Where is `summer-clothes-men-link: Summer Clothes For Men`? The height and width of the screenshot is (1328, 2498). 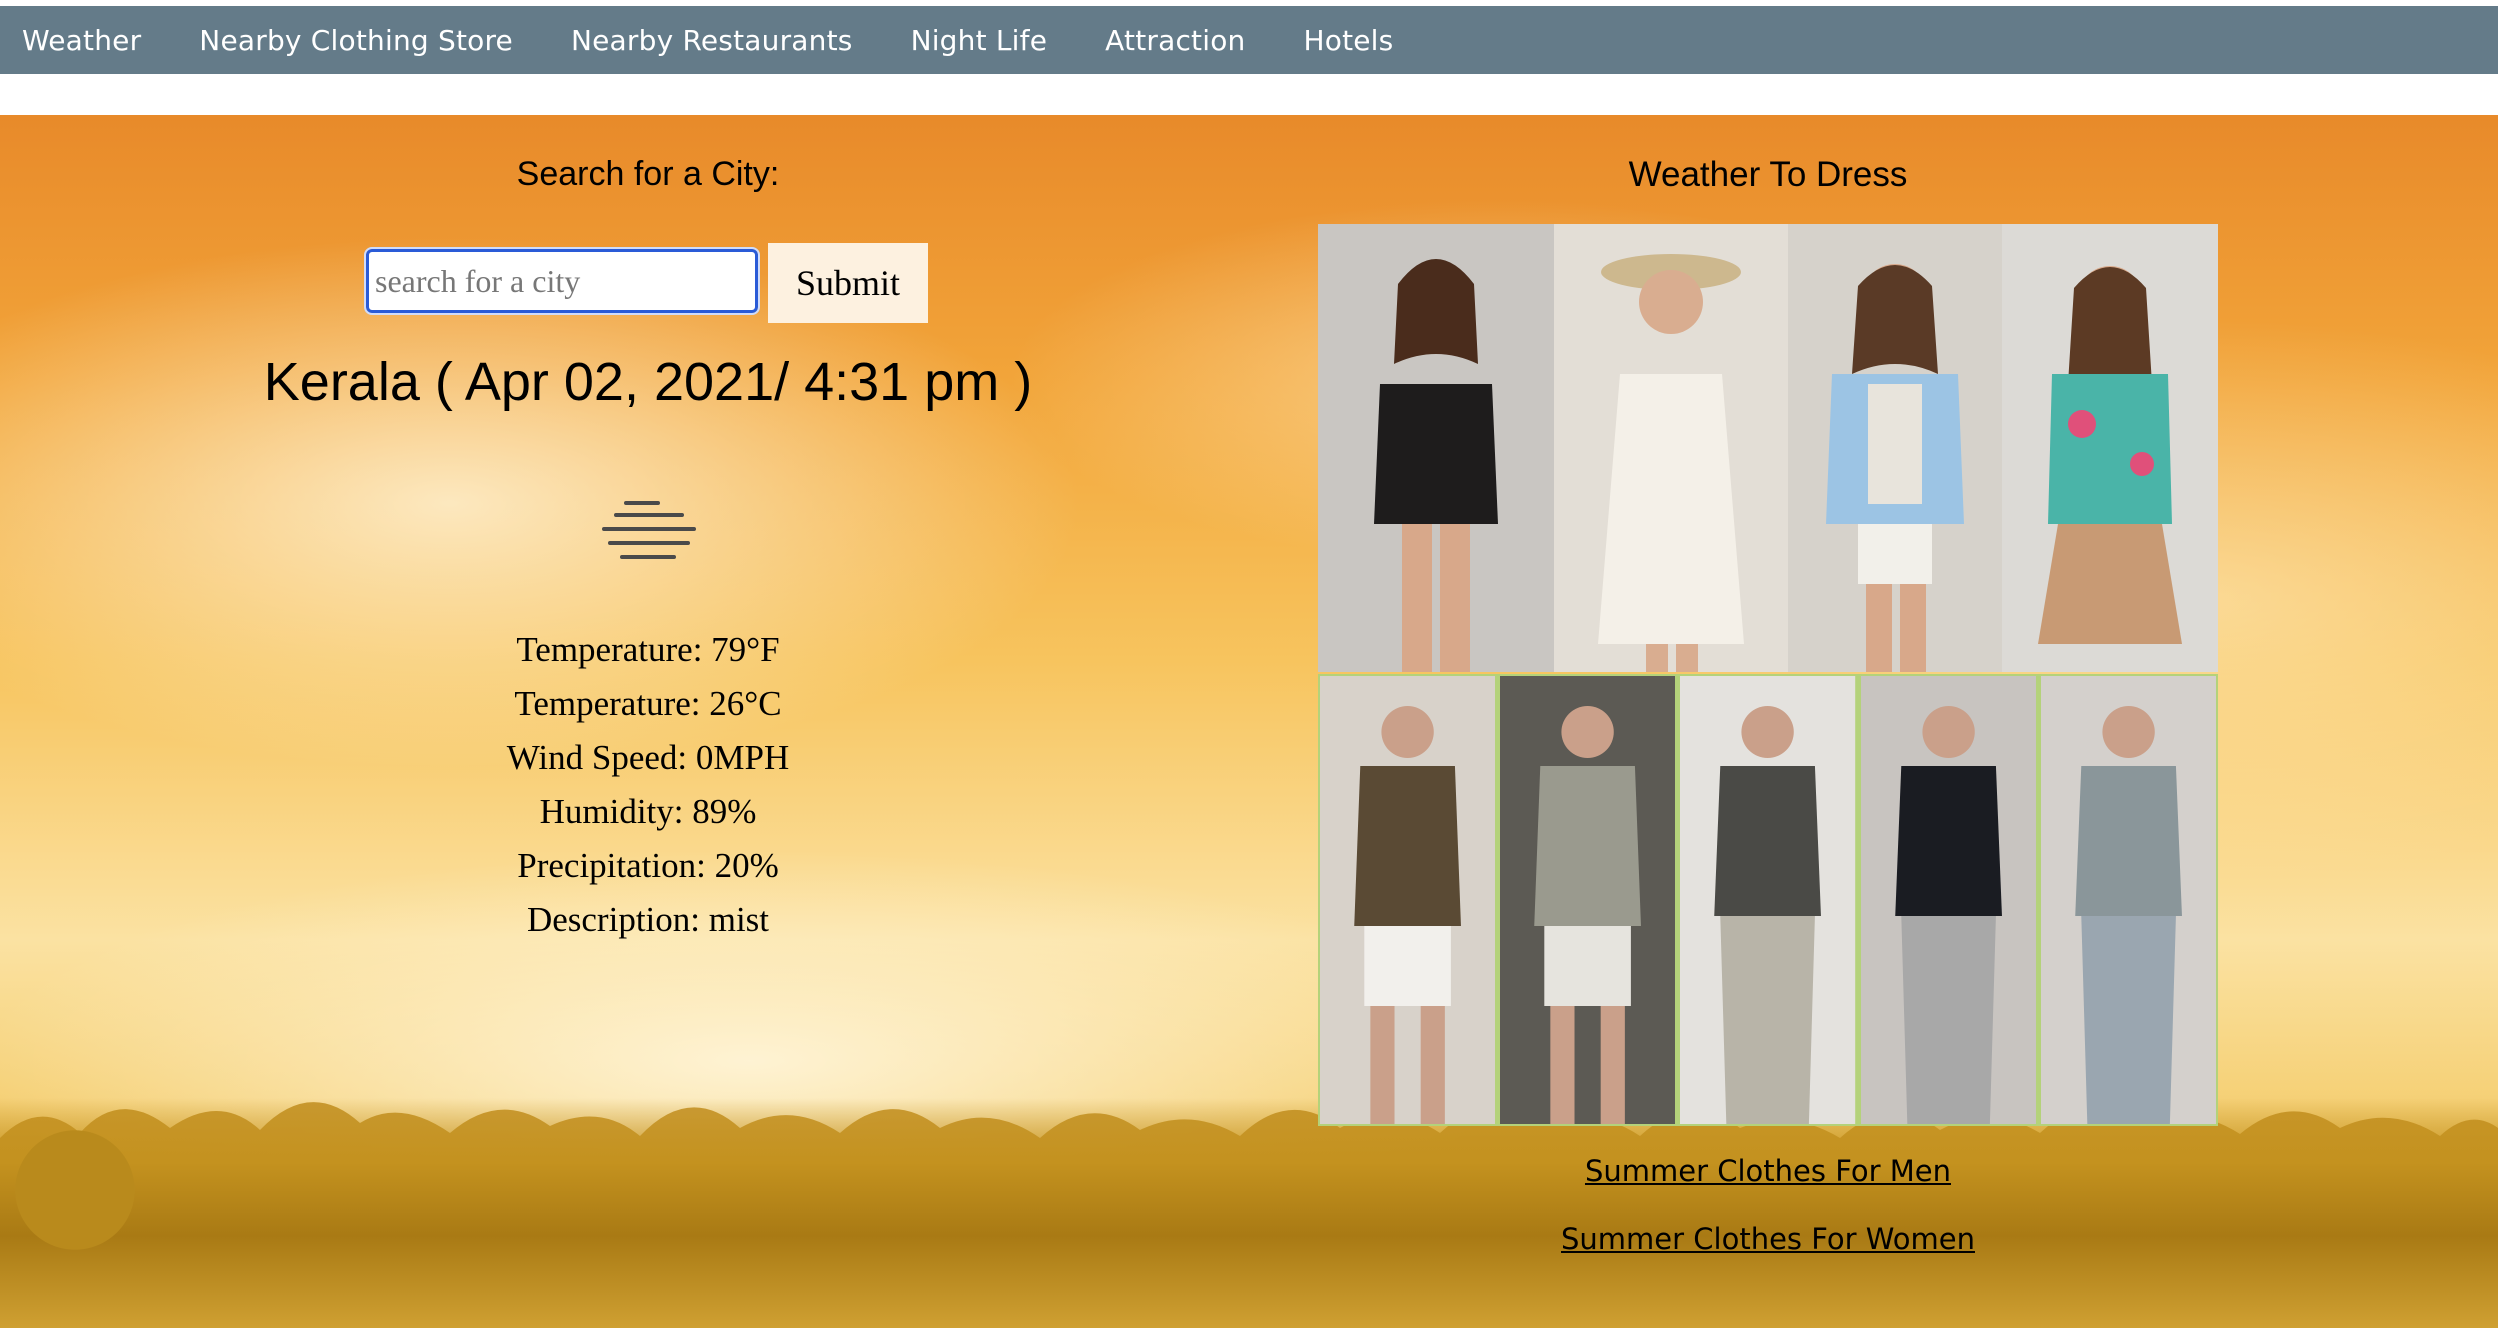
summer-clothes-men-link: Summer Clothes For Men is located at coordinates (1768, 1171).